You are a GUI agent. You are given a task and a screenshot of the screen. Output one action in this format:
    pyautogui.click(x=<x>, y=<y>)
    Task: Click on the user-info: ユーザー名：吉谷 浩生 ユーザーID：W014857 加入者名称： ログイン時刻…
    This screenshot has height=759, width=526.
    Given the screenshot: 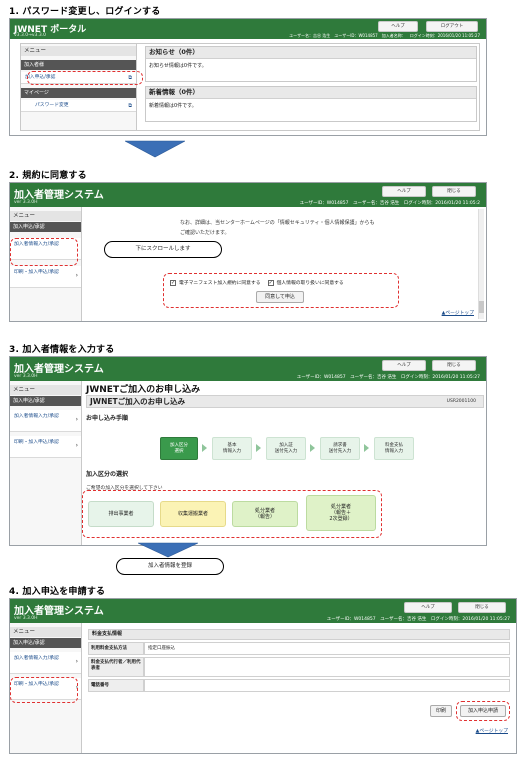 What is the action you would take?
    pyautogui.click(x=384, y=35)
    